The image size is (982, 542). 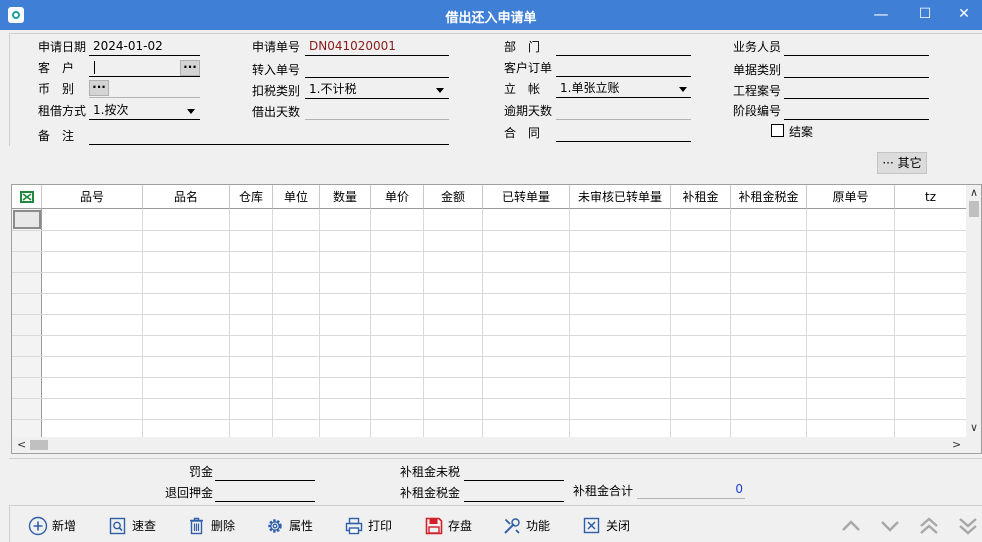 What do you see at coordinates (138, 526) in the screenshot?
I see `quick-search-button: 速查` at bounding box center [138, 526].